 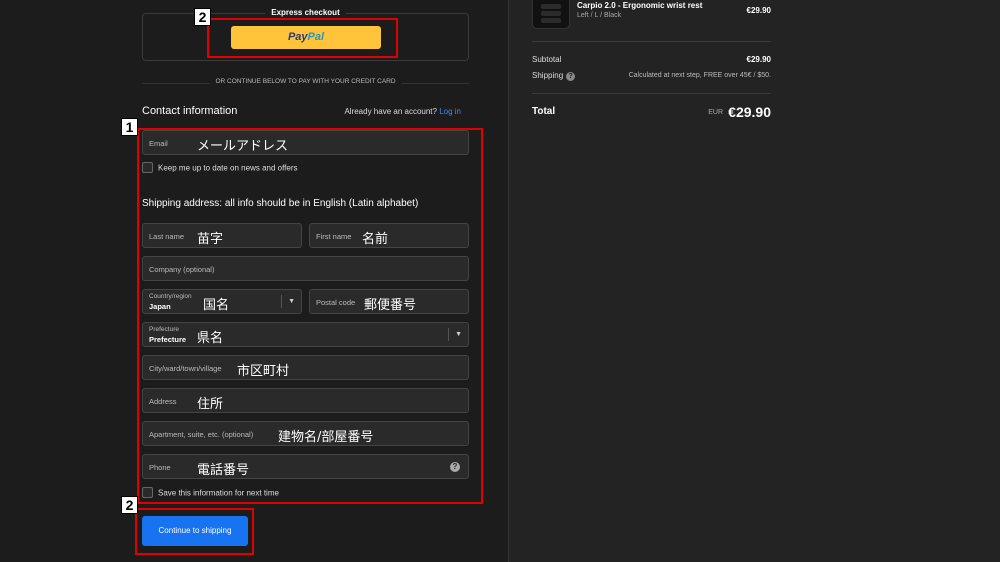 I want to click on contact-title: Contact information, so click(x=190, y=111).